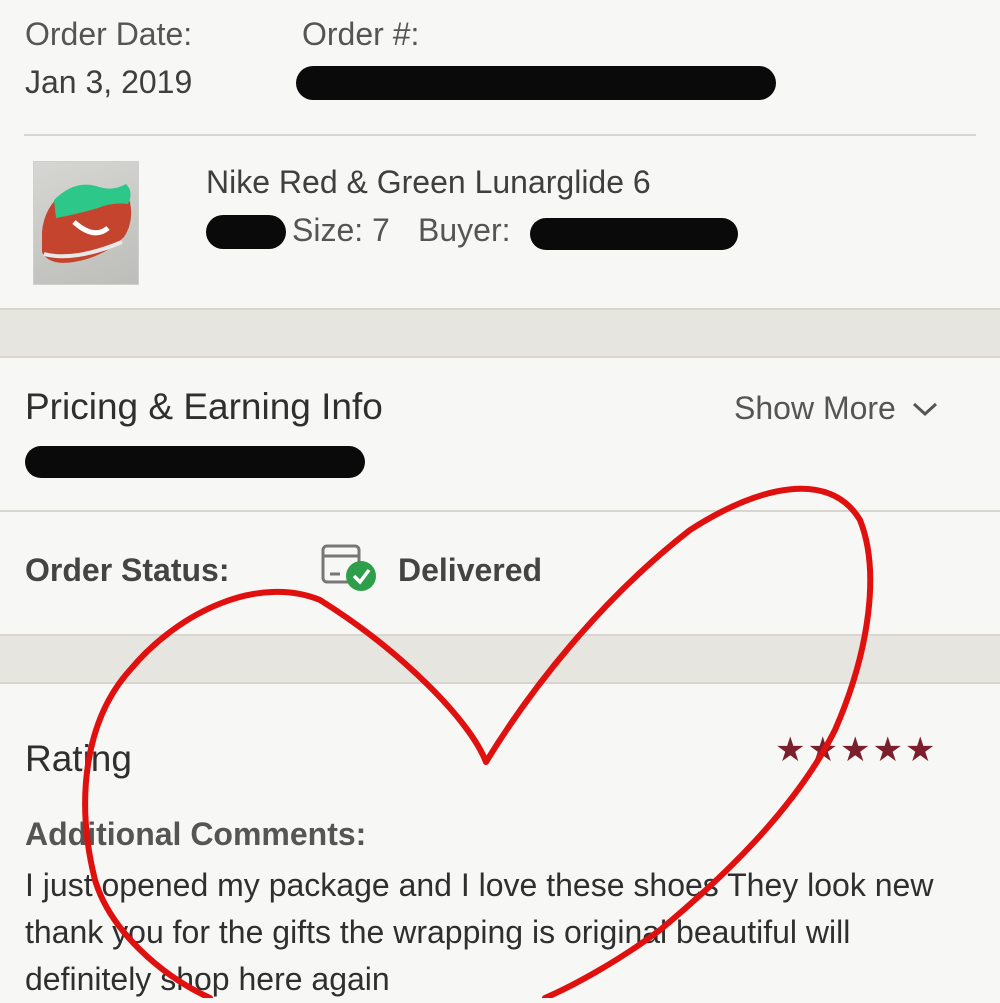 This screenshot has width=1000, height=1003. Describe the element at coordinates (127, 570) in the screenshot. I see `order-status-label: Order Status:` at that location.